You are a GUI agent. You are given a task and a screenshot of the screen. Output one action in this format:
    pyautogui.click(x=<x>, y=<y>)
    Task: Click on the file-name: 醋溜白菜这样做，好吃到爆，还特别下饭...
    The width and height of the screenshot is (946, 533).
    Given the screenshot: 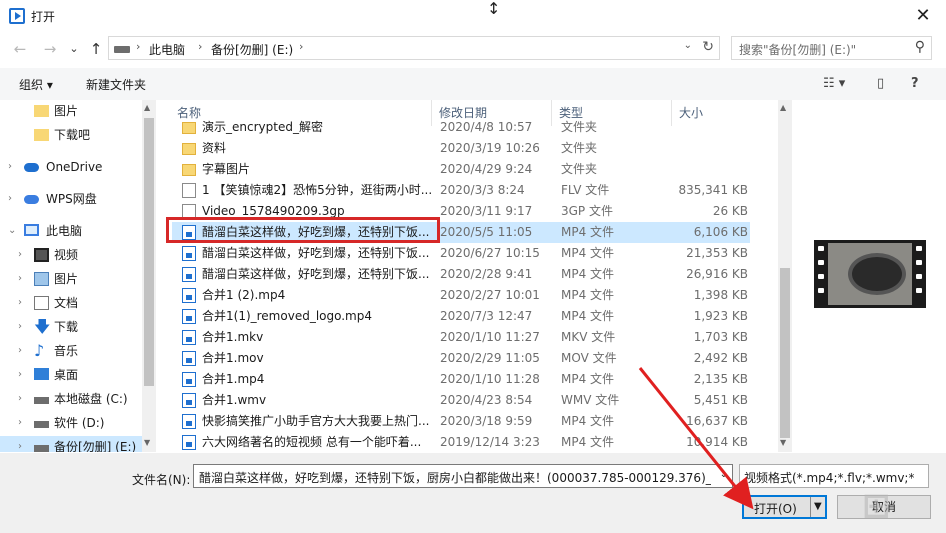 What is the action you would take?
    pyautogui.click(x=316, y=253)
    